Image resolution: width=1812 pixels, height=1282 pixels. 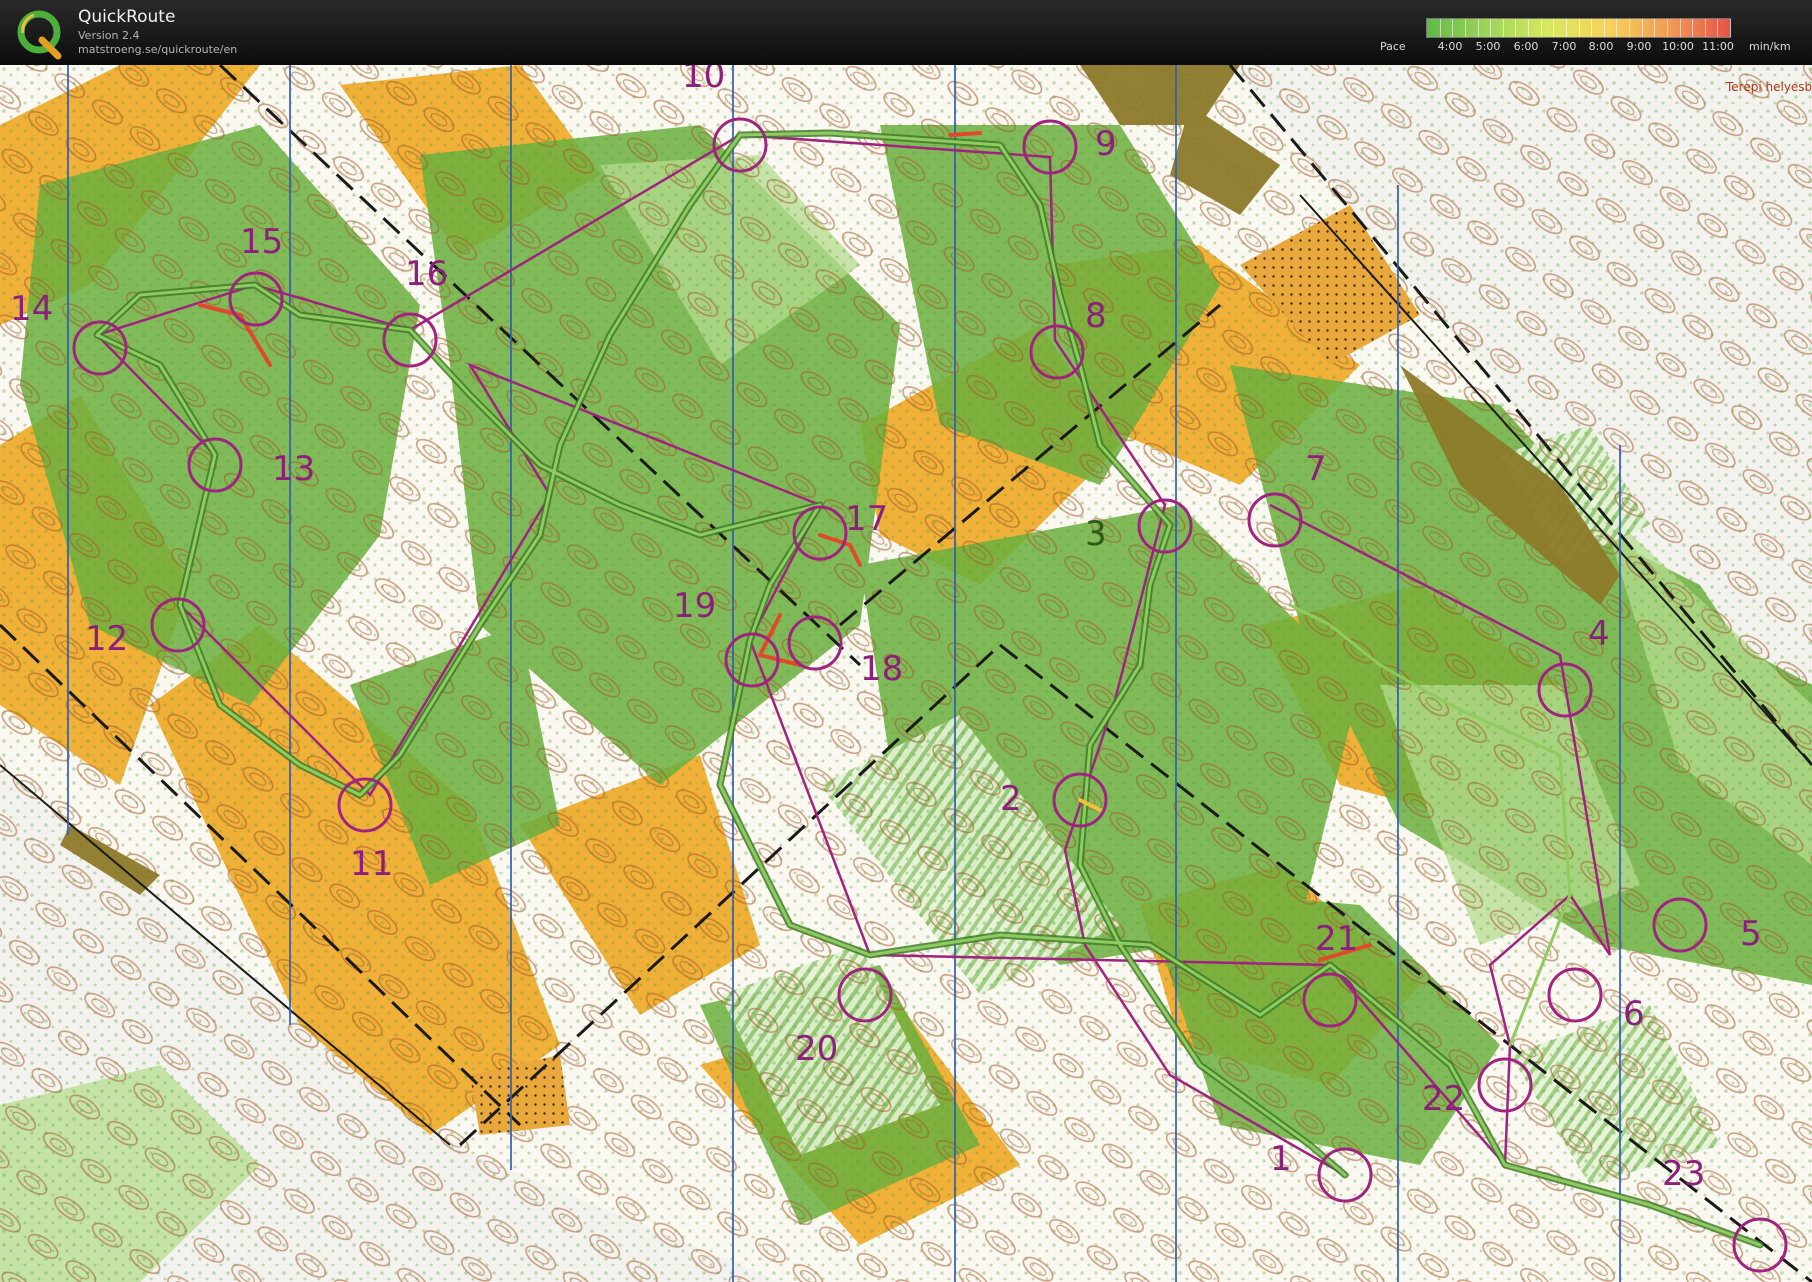 What do you see at coordinates (1011, 799) in the screenshot?
I see `control-number: 2` at bounding box center [1011, 799].